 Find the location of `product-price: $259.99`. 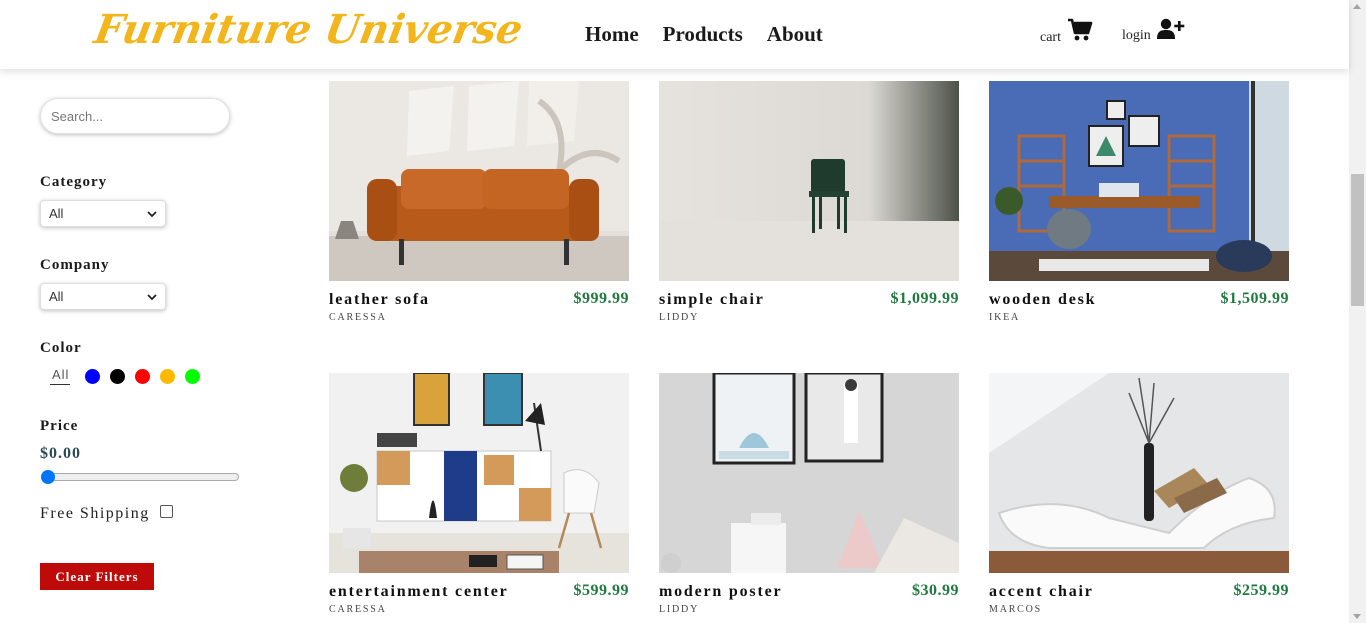

product-price: $259.99 is located at coordinates (1261, 590).